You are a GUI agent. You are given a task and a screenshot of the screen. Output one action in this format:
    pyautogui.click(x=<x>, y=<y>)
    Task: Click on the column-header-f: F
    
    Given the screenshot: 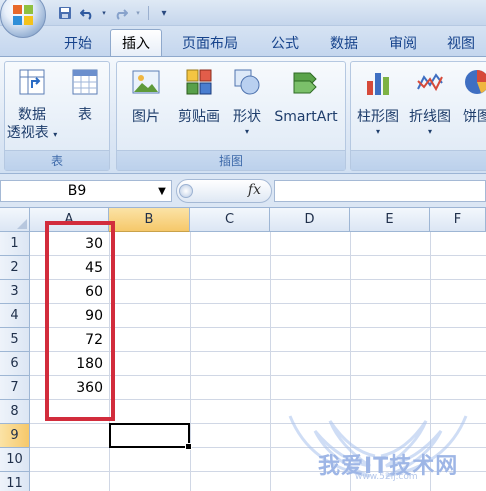 What is the action you would take?
    pyautogui.click(x=458, y=220)
    